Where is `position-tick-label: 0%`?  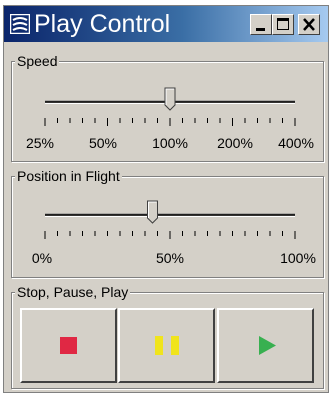 position-tick-label: 0% is located at coordinates (42, 258).